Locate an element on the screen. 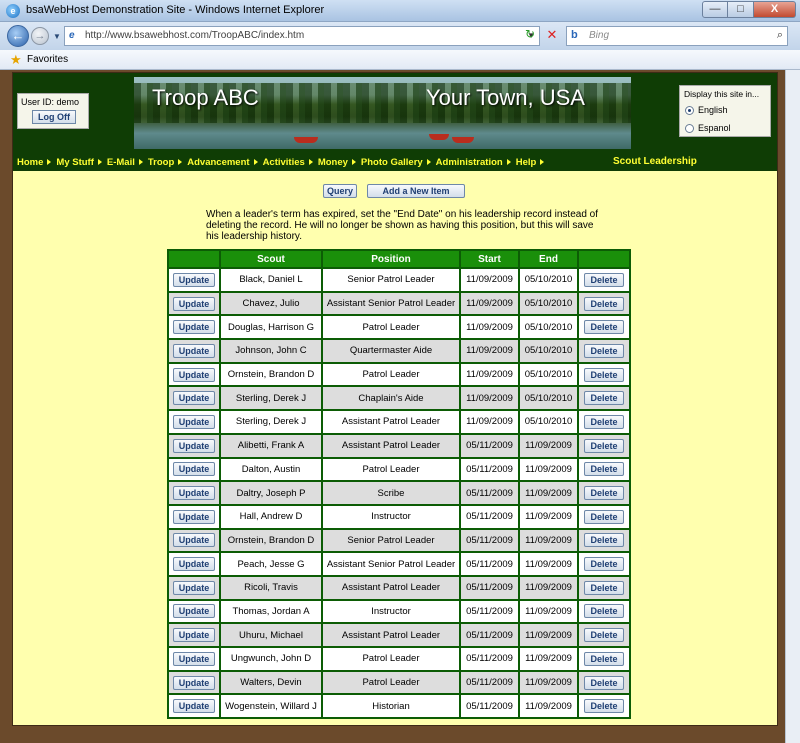  canoe-icon is located at coordinates (463, 140).